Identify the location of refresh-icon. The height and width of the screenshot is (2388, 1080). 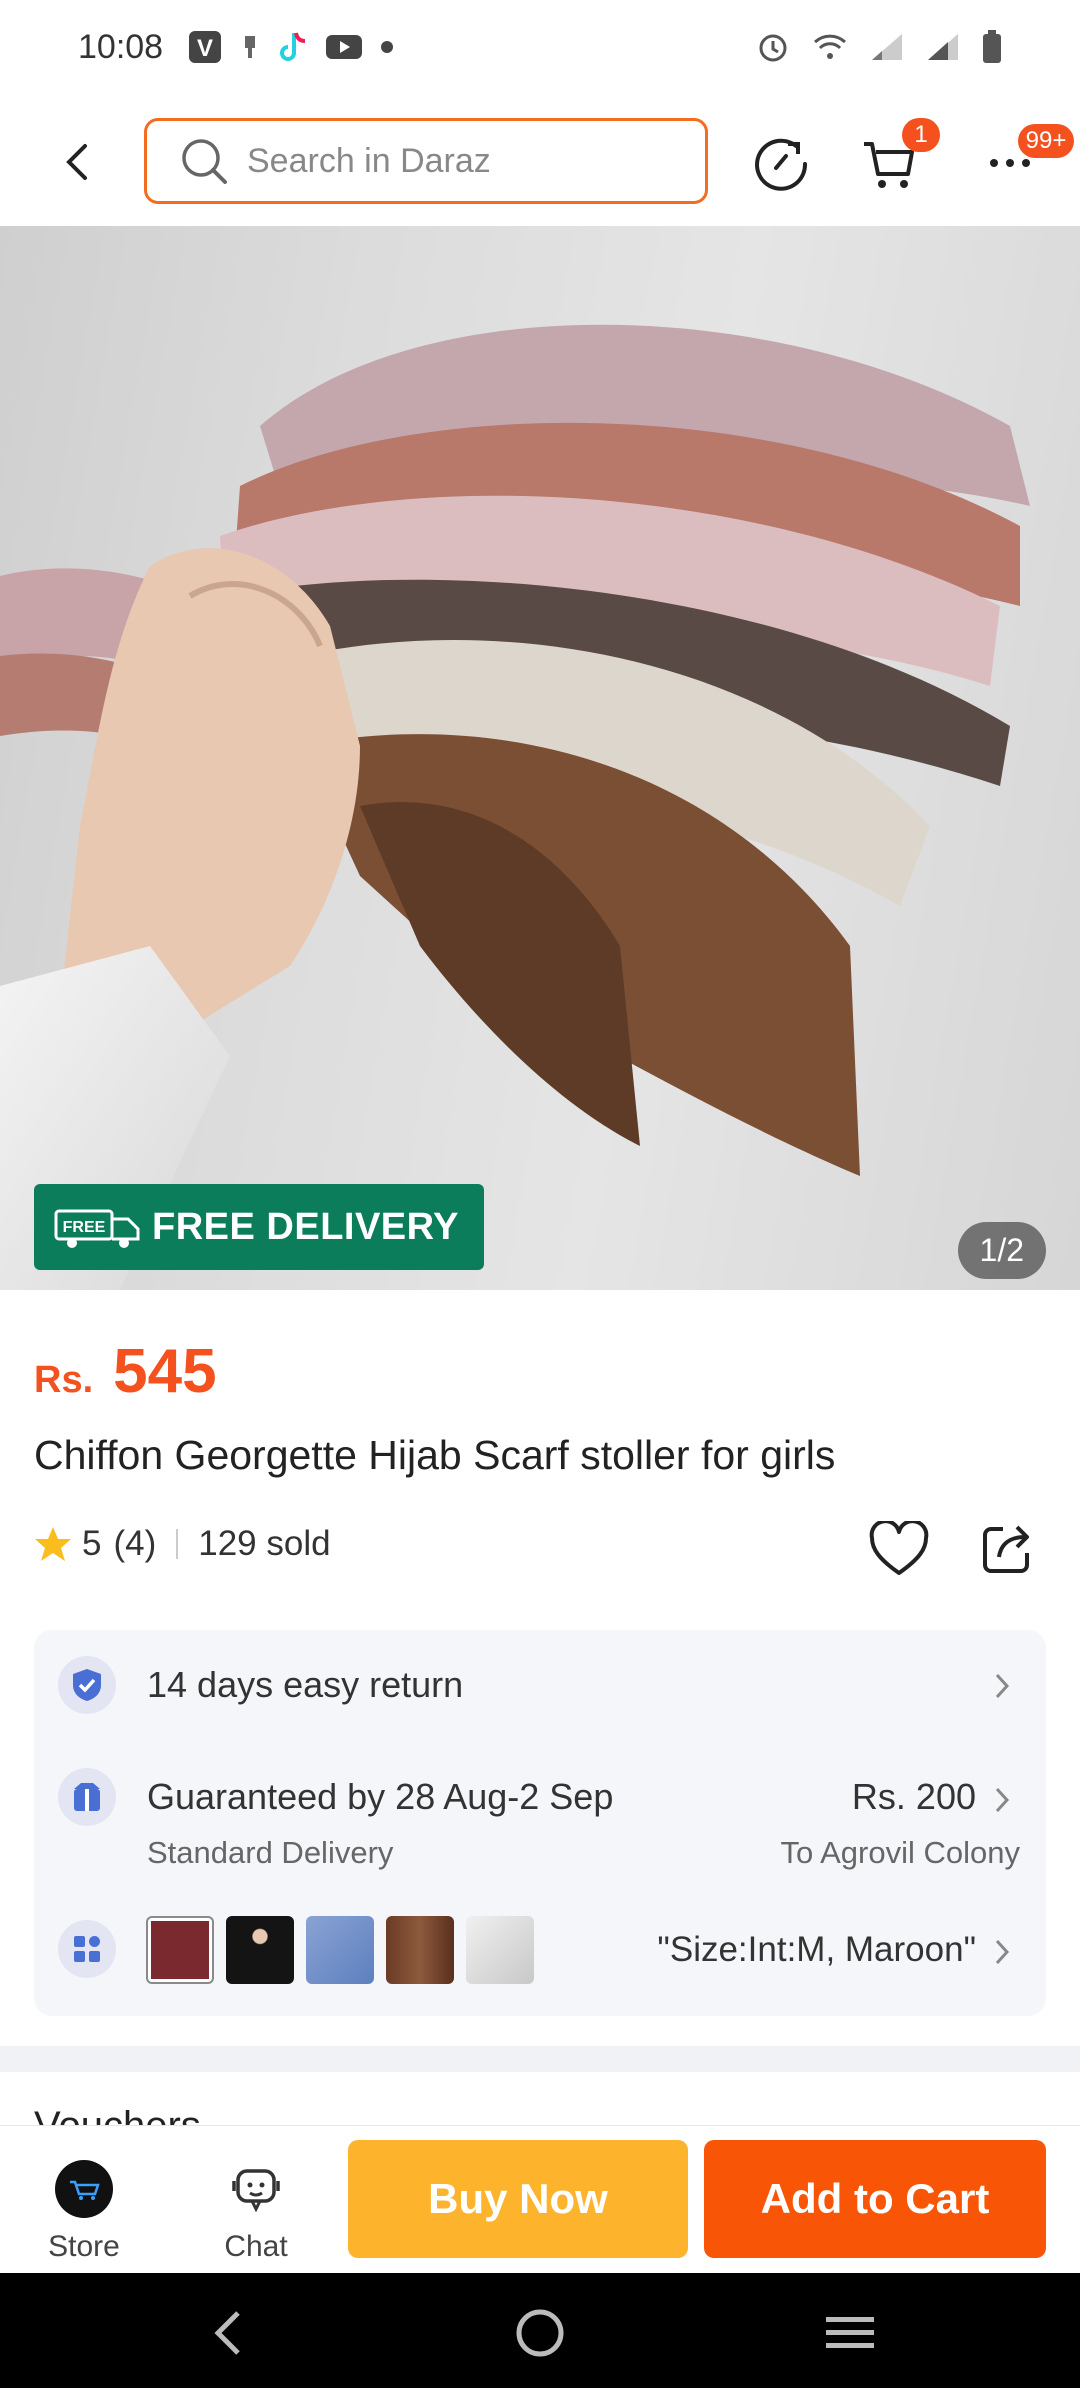
(781, 164).